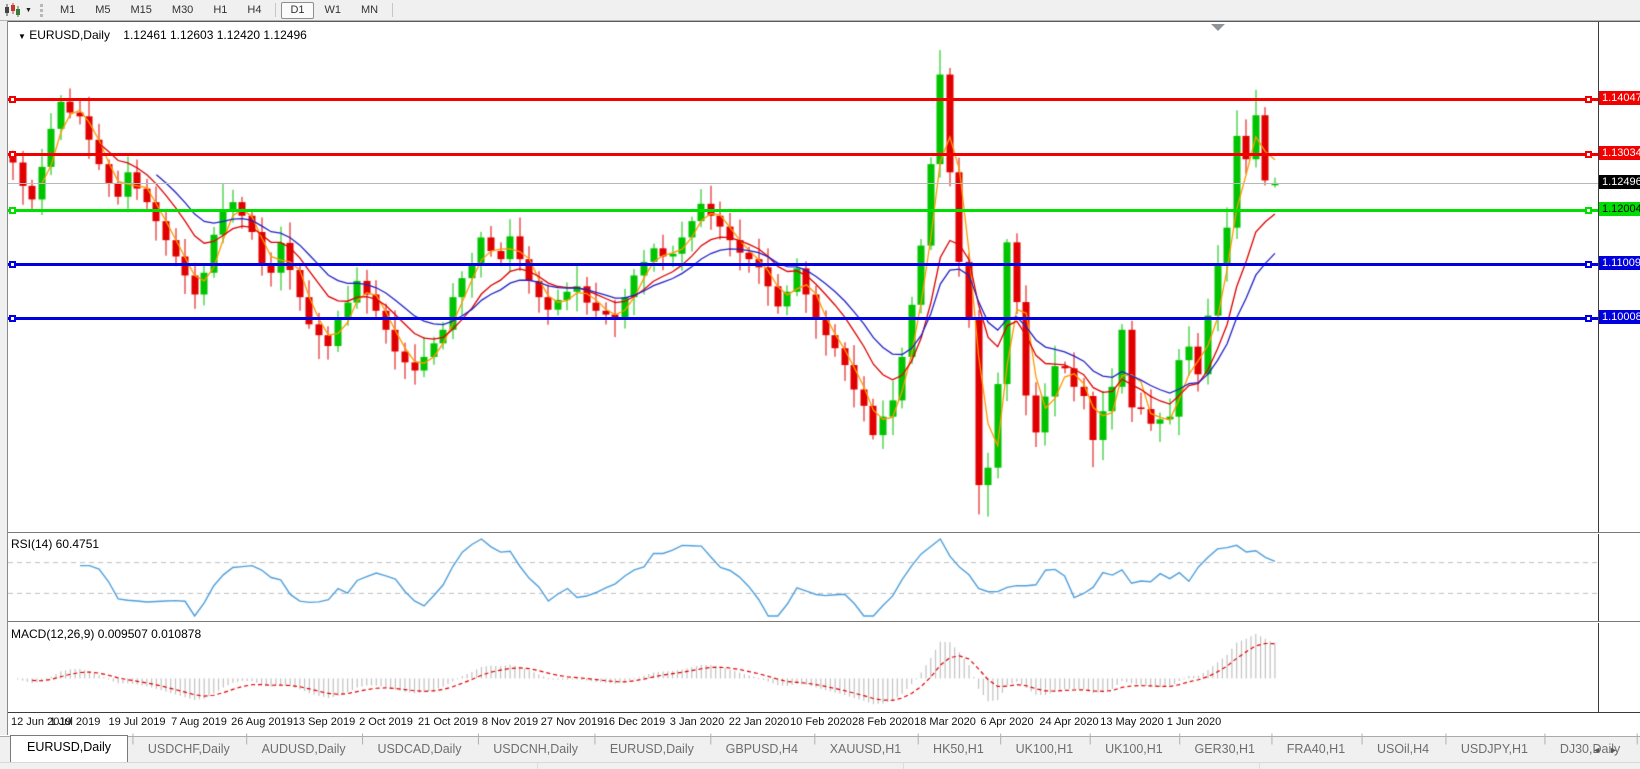  Describe the element at coordinates (1494, 750) in the screenshot. I see `chart-tab-usdjpy-h1: USDJPY,H1` at that location.